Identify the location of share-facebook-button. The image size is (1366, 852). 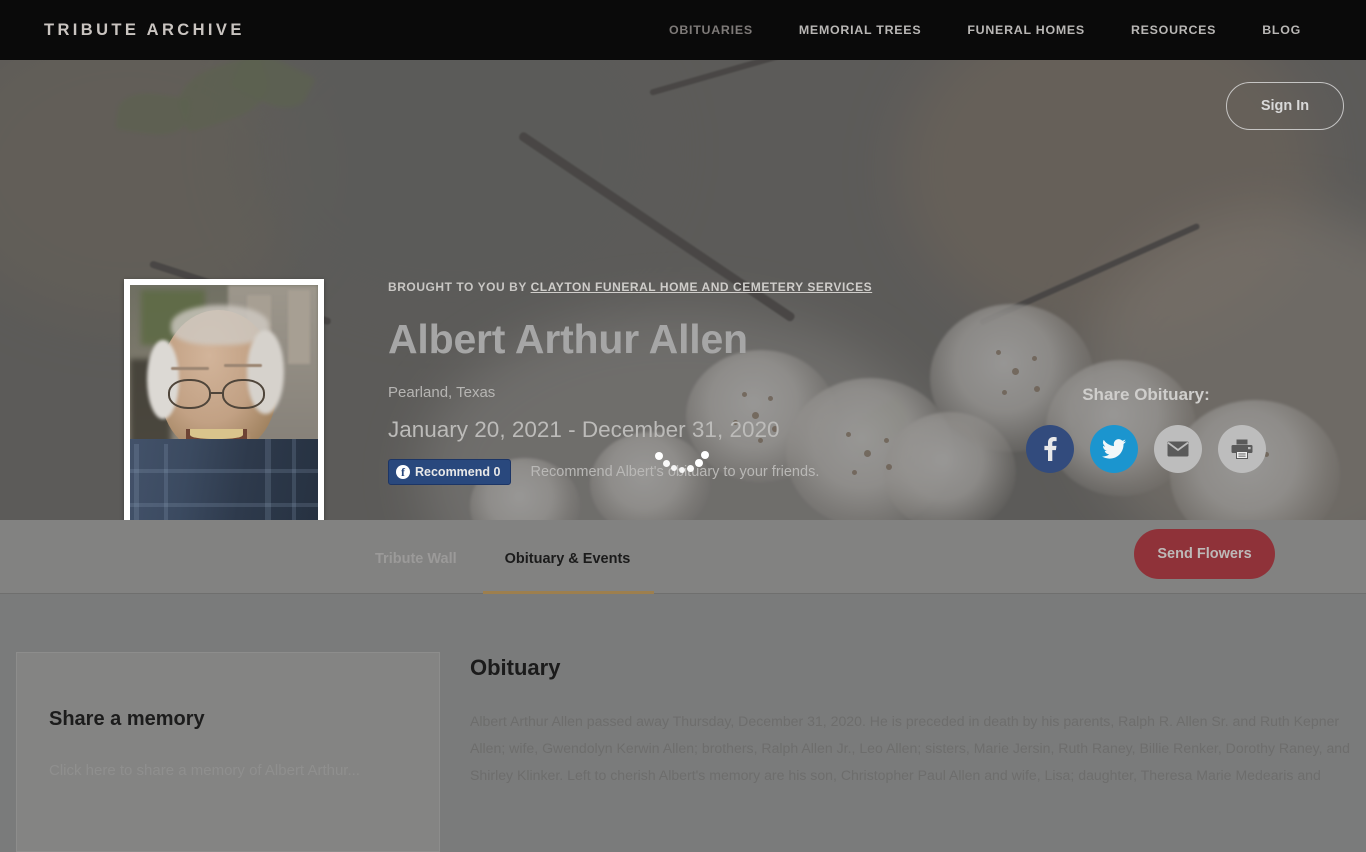
(1050, 449).